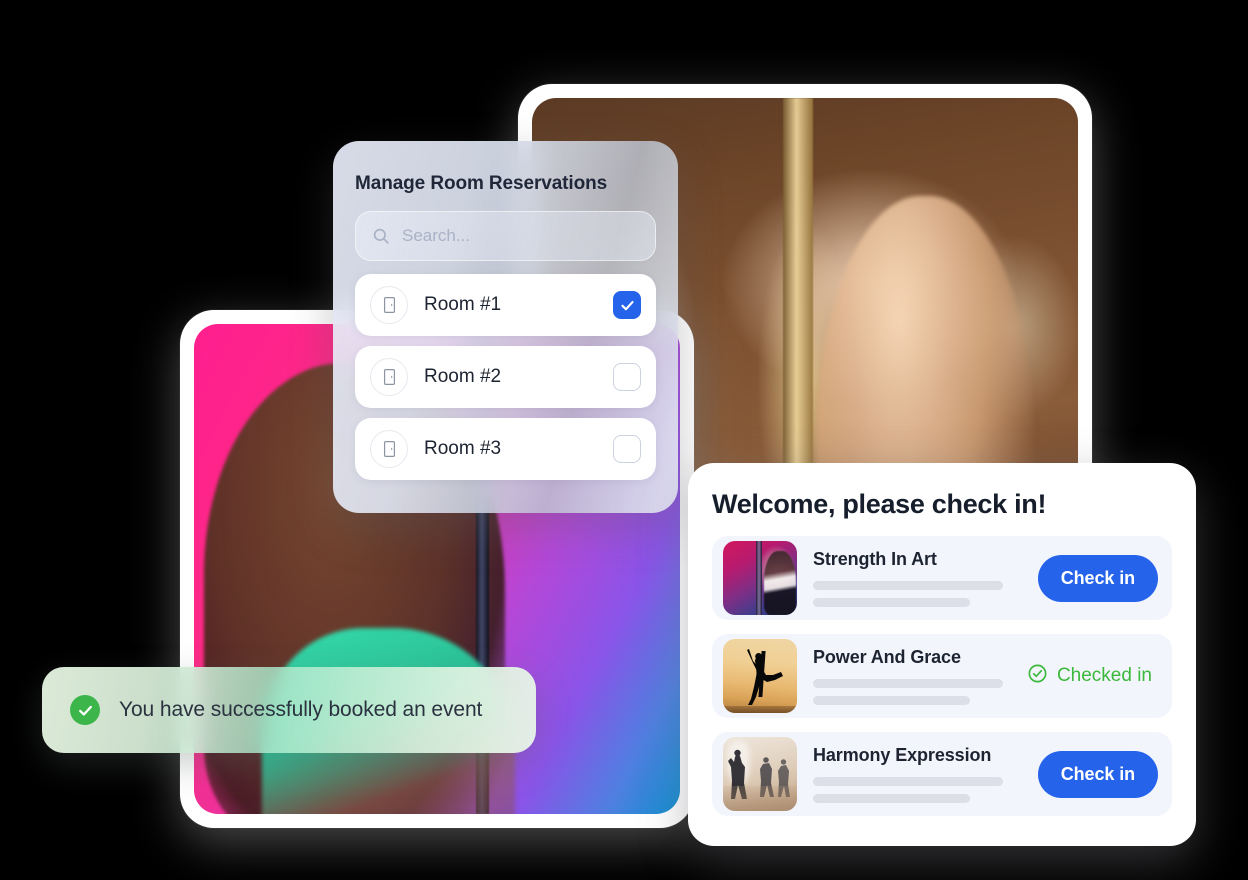 The width and height of the screenshot is (1248, 880). I want to click on event-details: Power And Grace, so click(912, 676).